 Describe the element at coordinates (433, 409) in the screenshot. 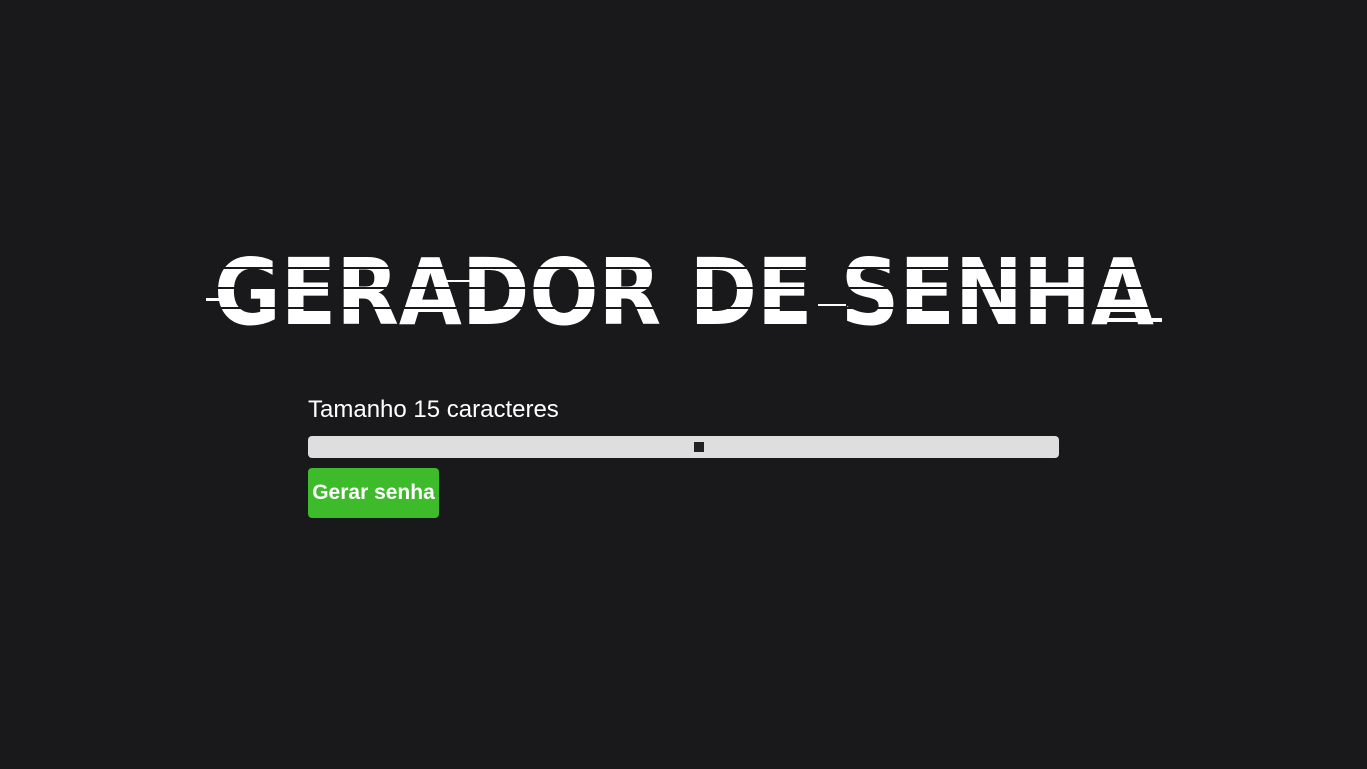

I see `password-size-label: Tamanho 15 caracteres` at that location.